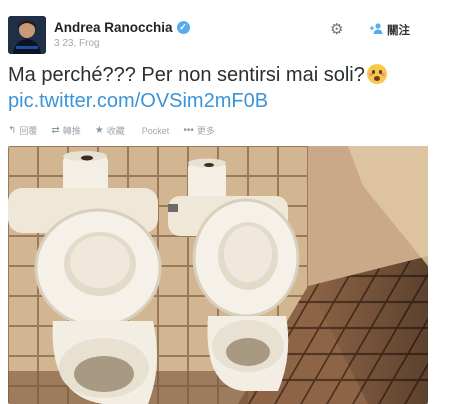  I want to click on retweet-action: ⇄ 轉推, so click(65, 130).